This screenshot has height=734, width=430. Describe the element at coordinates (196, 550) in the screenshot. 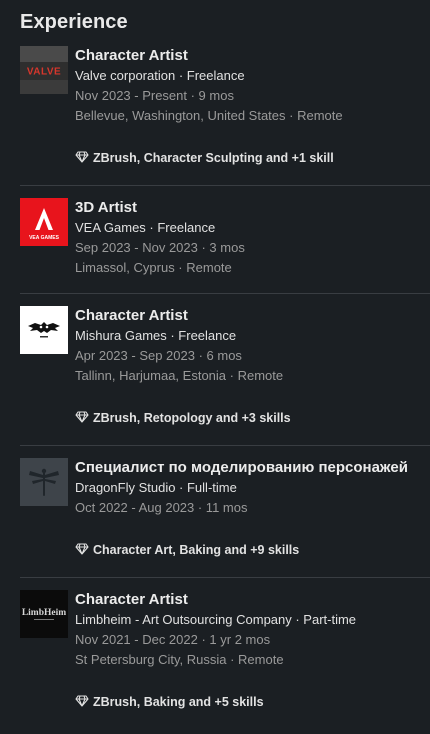

I see `skills-text: Character Art, Baking and +9 skills` at that location.